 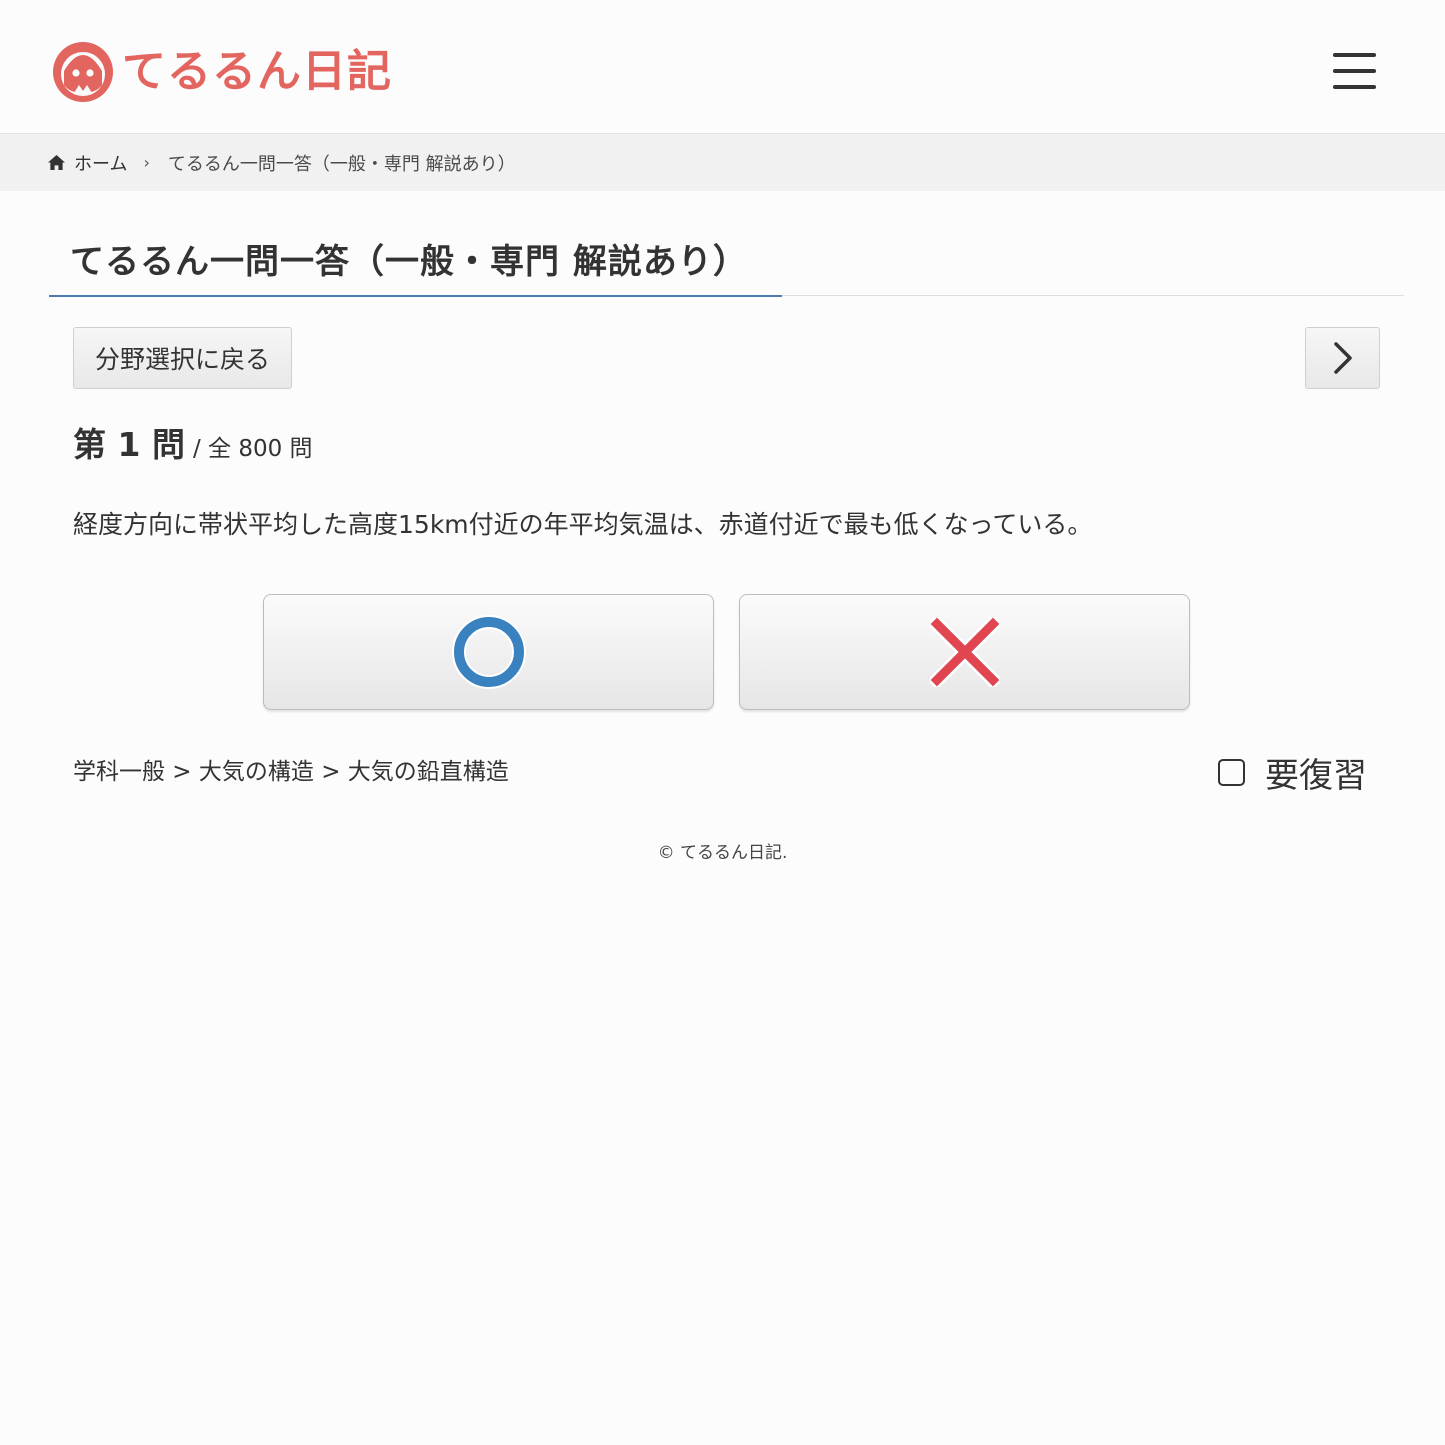 What do you see at coordinates (1354, 72) in the screenshot?
I see `hamburger-menu-icon` at bounding box center [1354, 72].